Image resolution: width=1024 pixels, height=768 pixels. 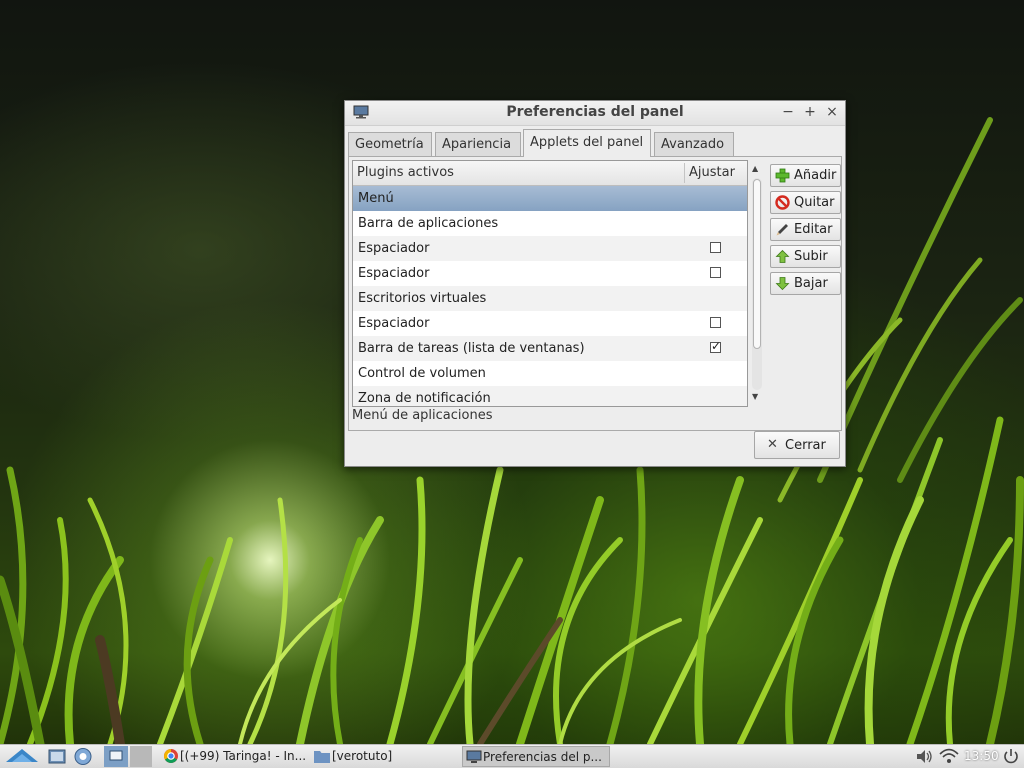 What do you see at coordinates (814, 202) in the screenshot?
I see `remove-button-label: Quitar` at bounding box center [814, 202].